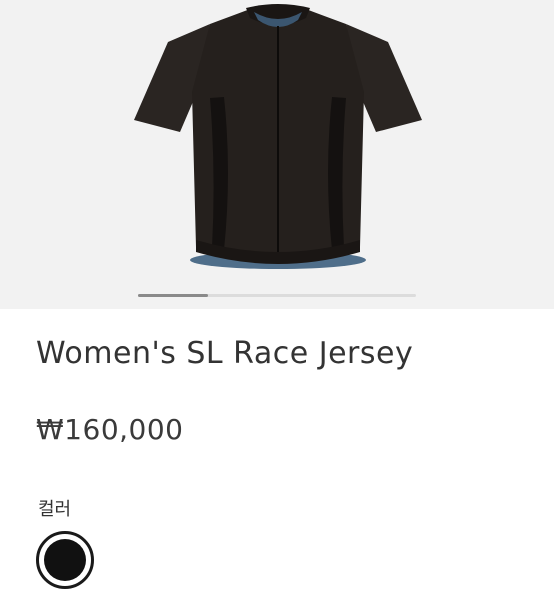 Image resolution: width=554 pixels, height=589 pixels. Describe the element at coordinates (110, 429) in the screenshot. I see `product-price: ₩160,000` at that location.